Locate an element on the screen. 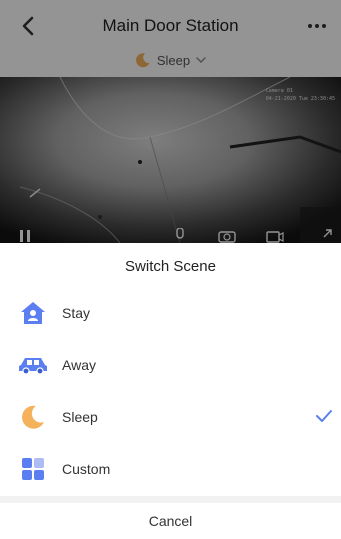 The height and width of the screenshot is (539, 341). scene-item-label: Stay is located at coordinates (76, 313).